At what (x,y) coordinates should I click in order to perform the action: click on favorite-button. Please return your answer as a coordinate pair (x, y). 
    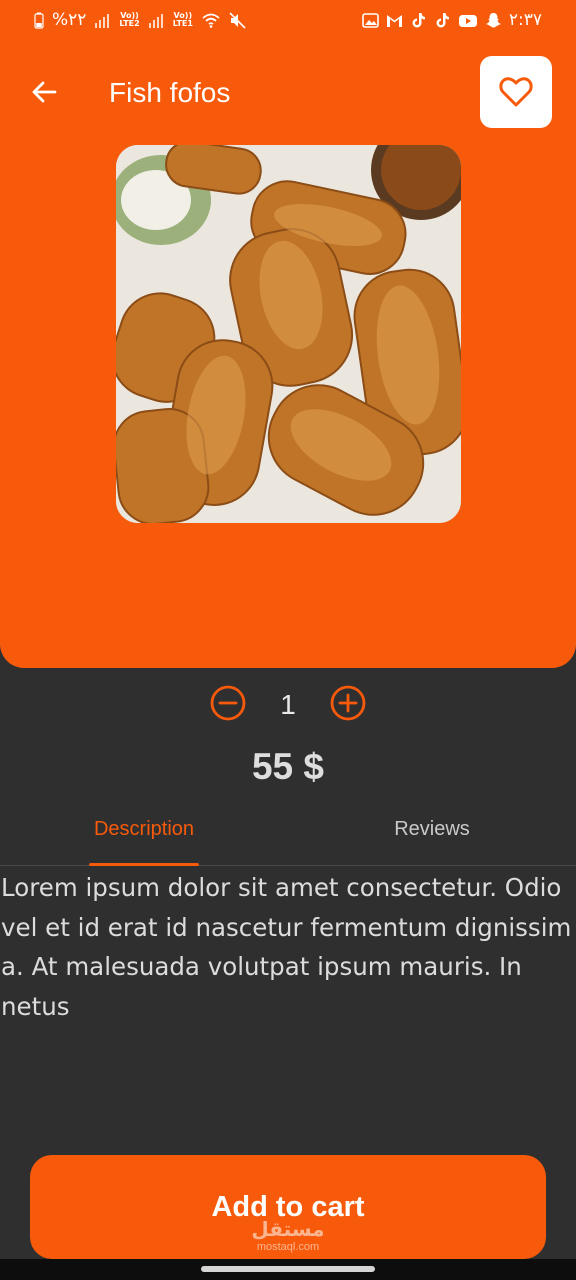
    Looking at the image, I should click on (516, 92).